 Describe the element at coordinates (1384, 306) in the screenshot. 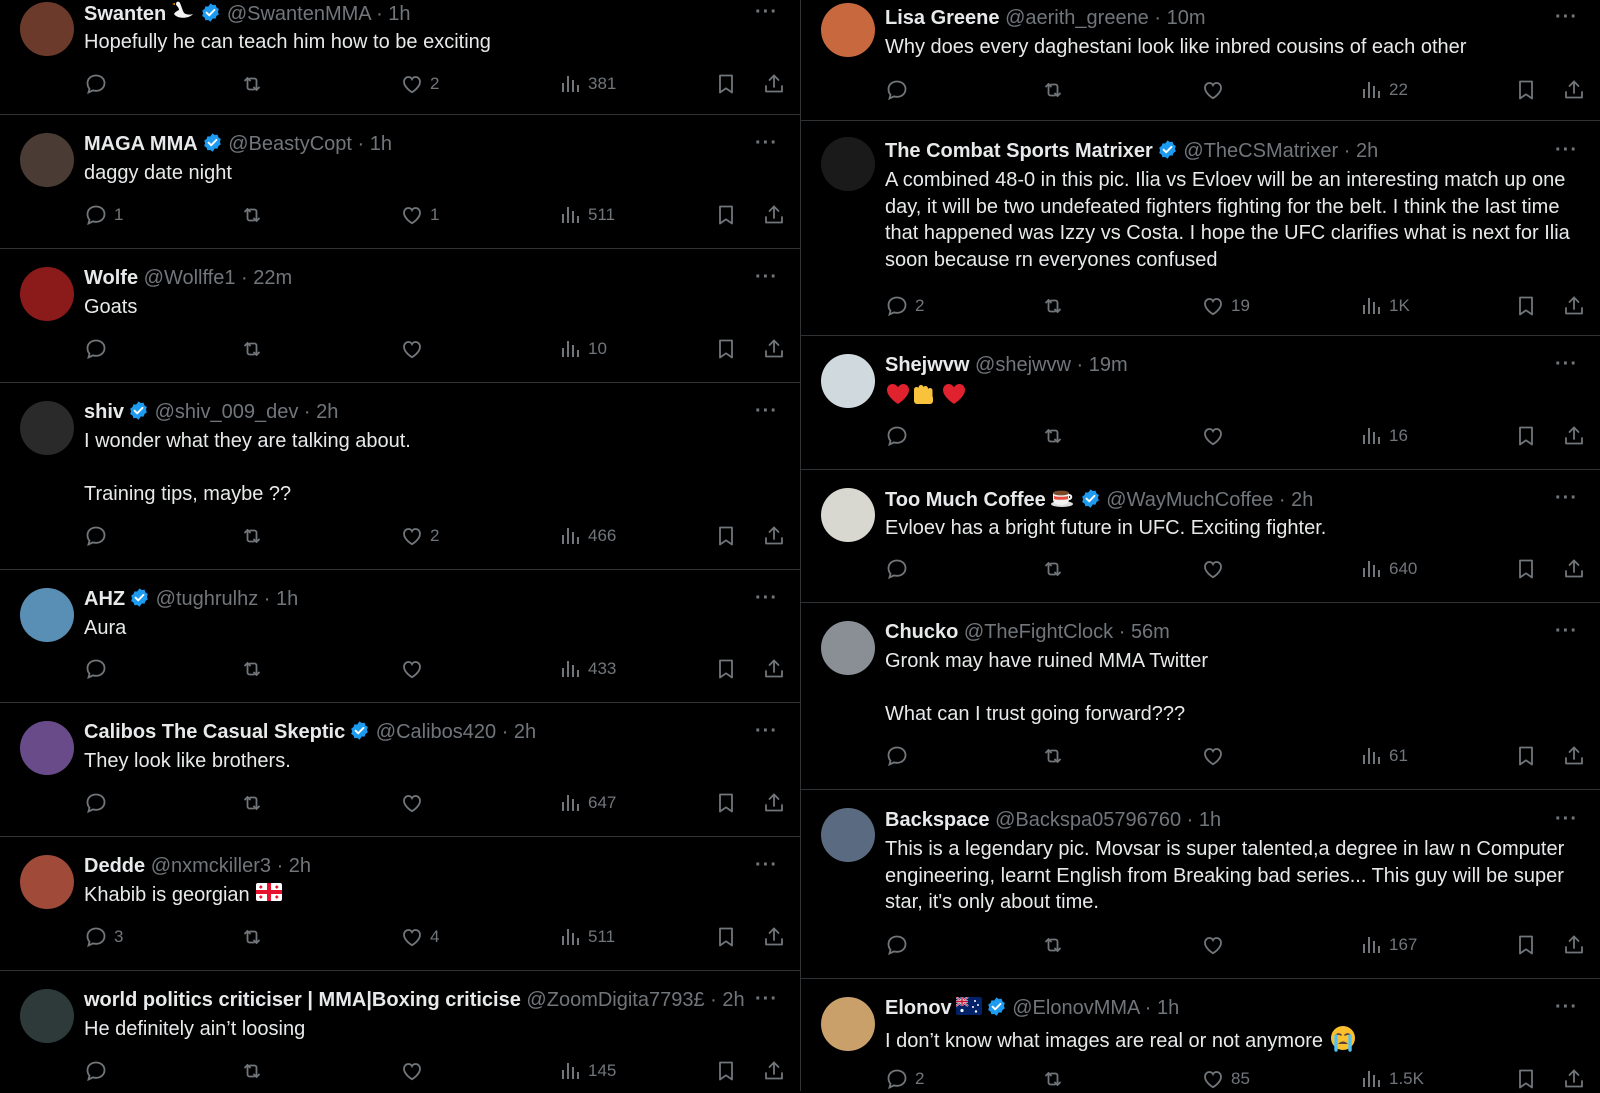

I see `views-button: 1K` at that location.